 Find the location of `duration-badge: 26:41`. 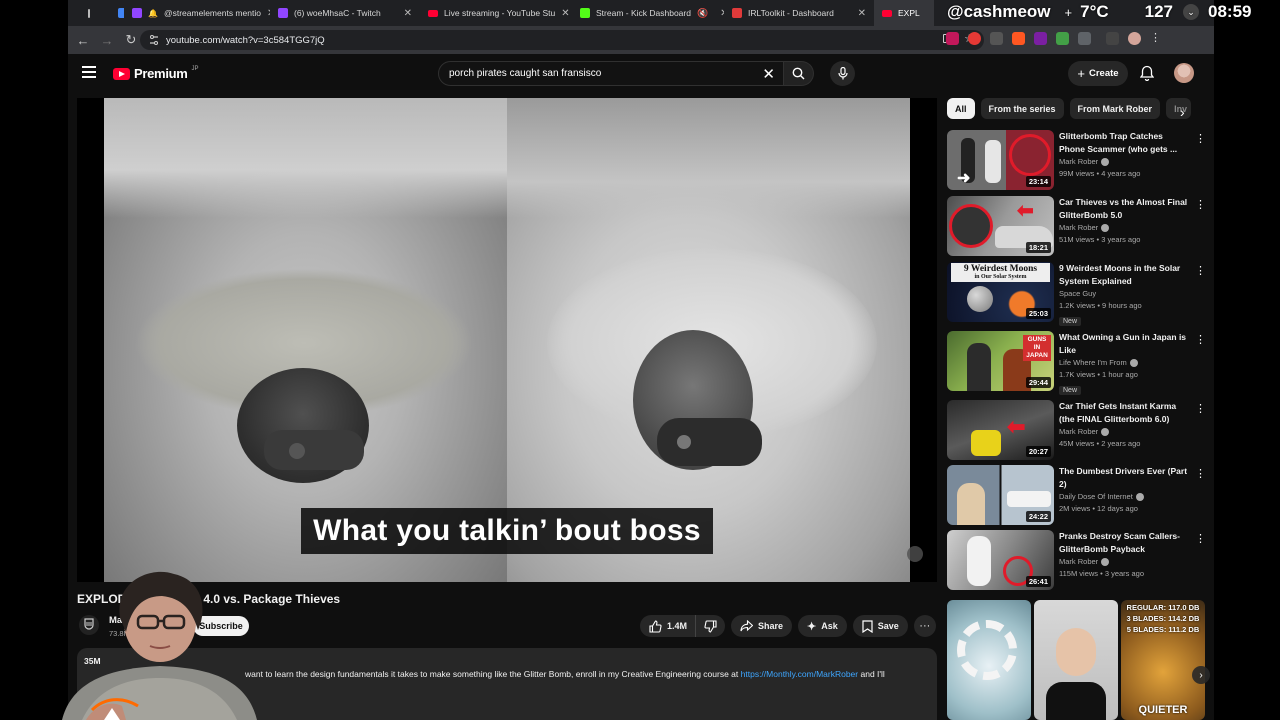

duration-badge: 26:41 is located at coordinates (1038, 581).